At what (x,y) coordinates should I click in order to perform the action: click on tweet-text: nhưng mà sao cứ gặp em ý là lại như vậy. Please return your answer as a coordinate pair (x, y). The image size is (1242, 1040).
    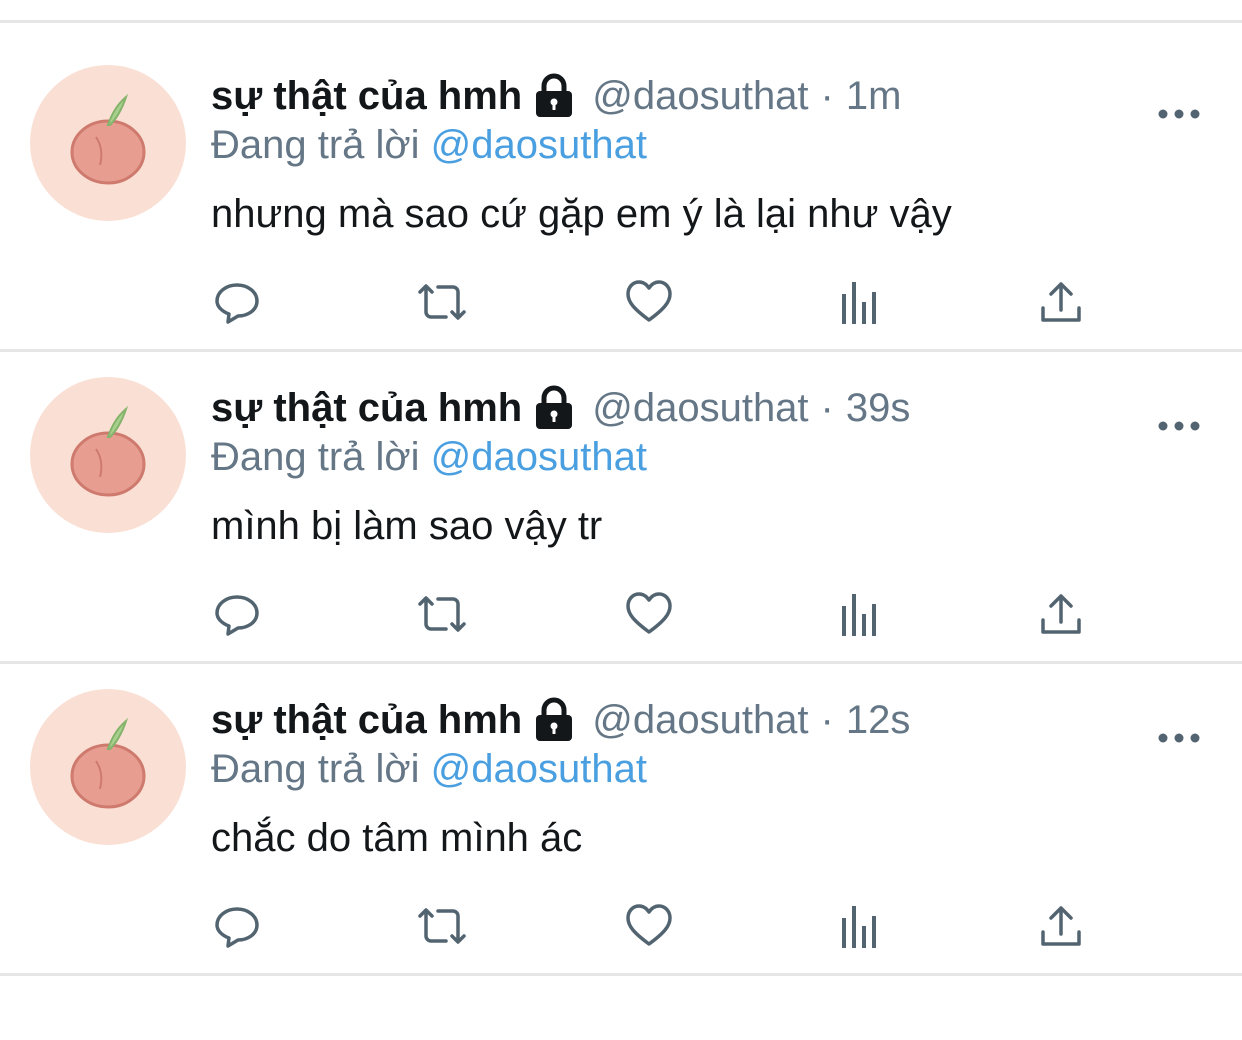
    Looking at the image, I should click on (581, 214).